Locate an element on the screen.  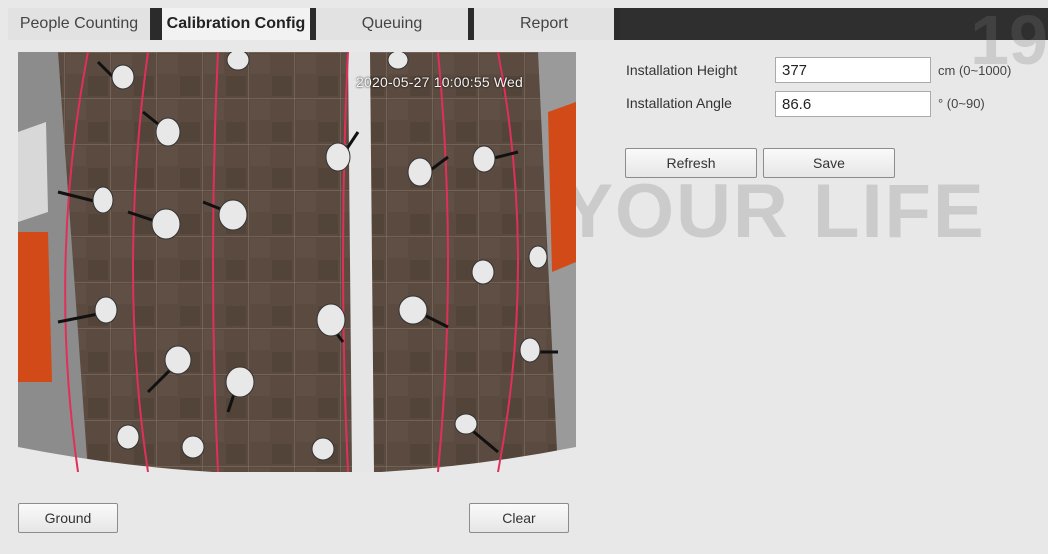
video-timestamp: 2020-05-27 10:00:55 Wed is located at coordinates (440, 82).